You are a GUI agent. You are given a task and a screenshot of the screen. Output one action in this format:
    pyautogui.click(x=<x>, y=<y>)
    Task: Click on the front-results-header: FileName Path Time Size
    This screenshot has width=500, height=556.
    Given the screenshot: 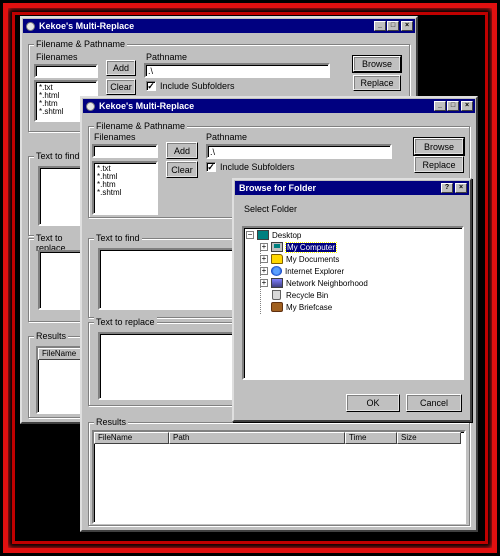 What is the action you would take?
    pyautogui.click(x=277, y=438)
    